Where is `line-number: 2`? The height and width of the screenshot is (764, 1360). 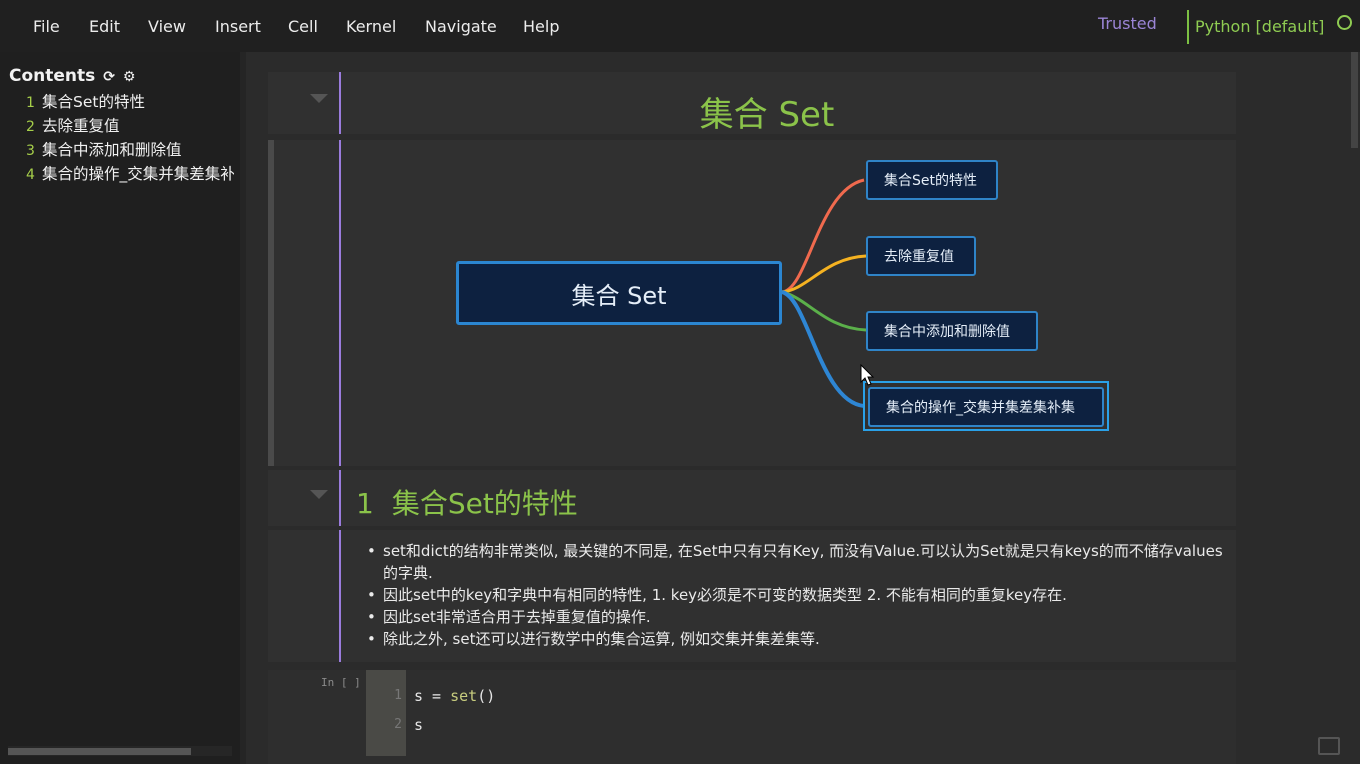
line-number: 2 is located at coordinates (398, 724).